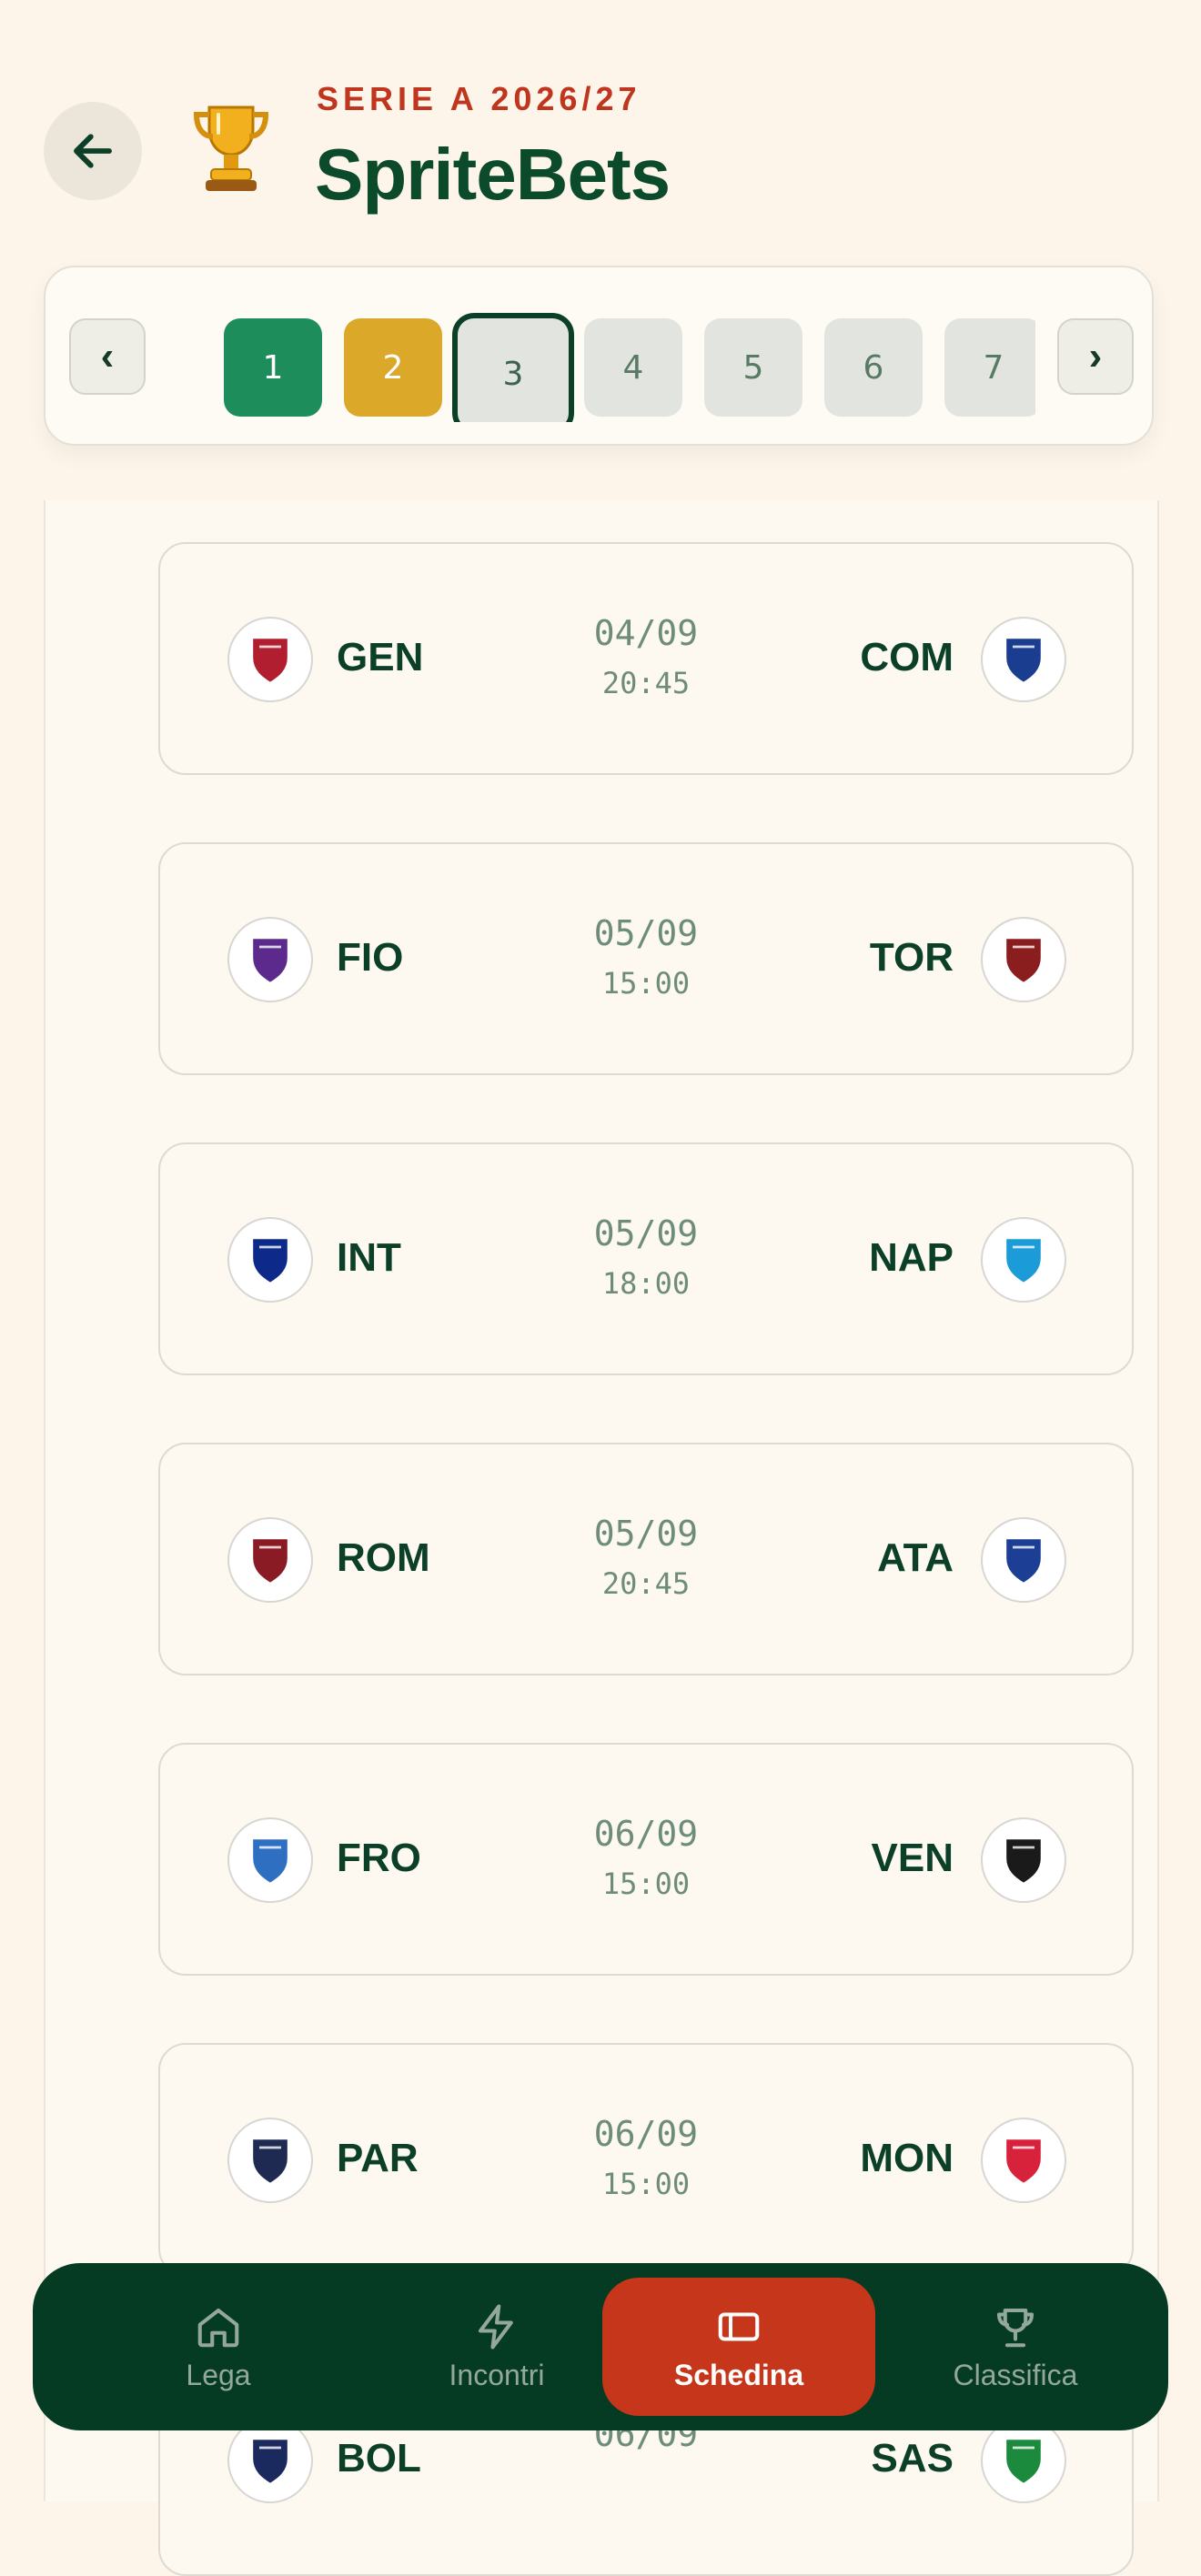 Image resolution: width=1201 pixels, height=2576 pixels. I want to click on rounds-scroller: 1234567, so click(599, 358).